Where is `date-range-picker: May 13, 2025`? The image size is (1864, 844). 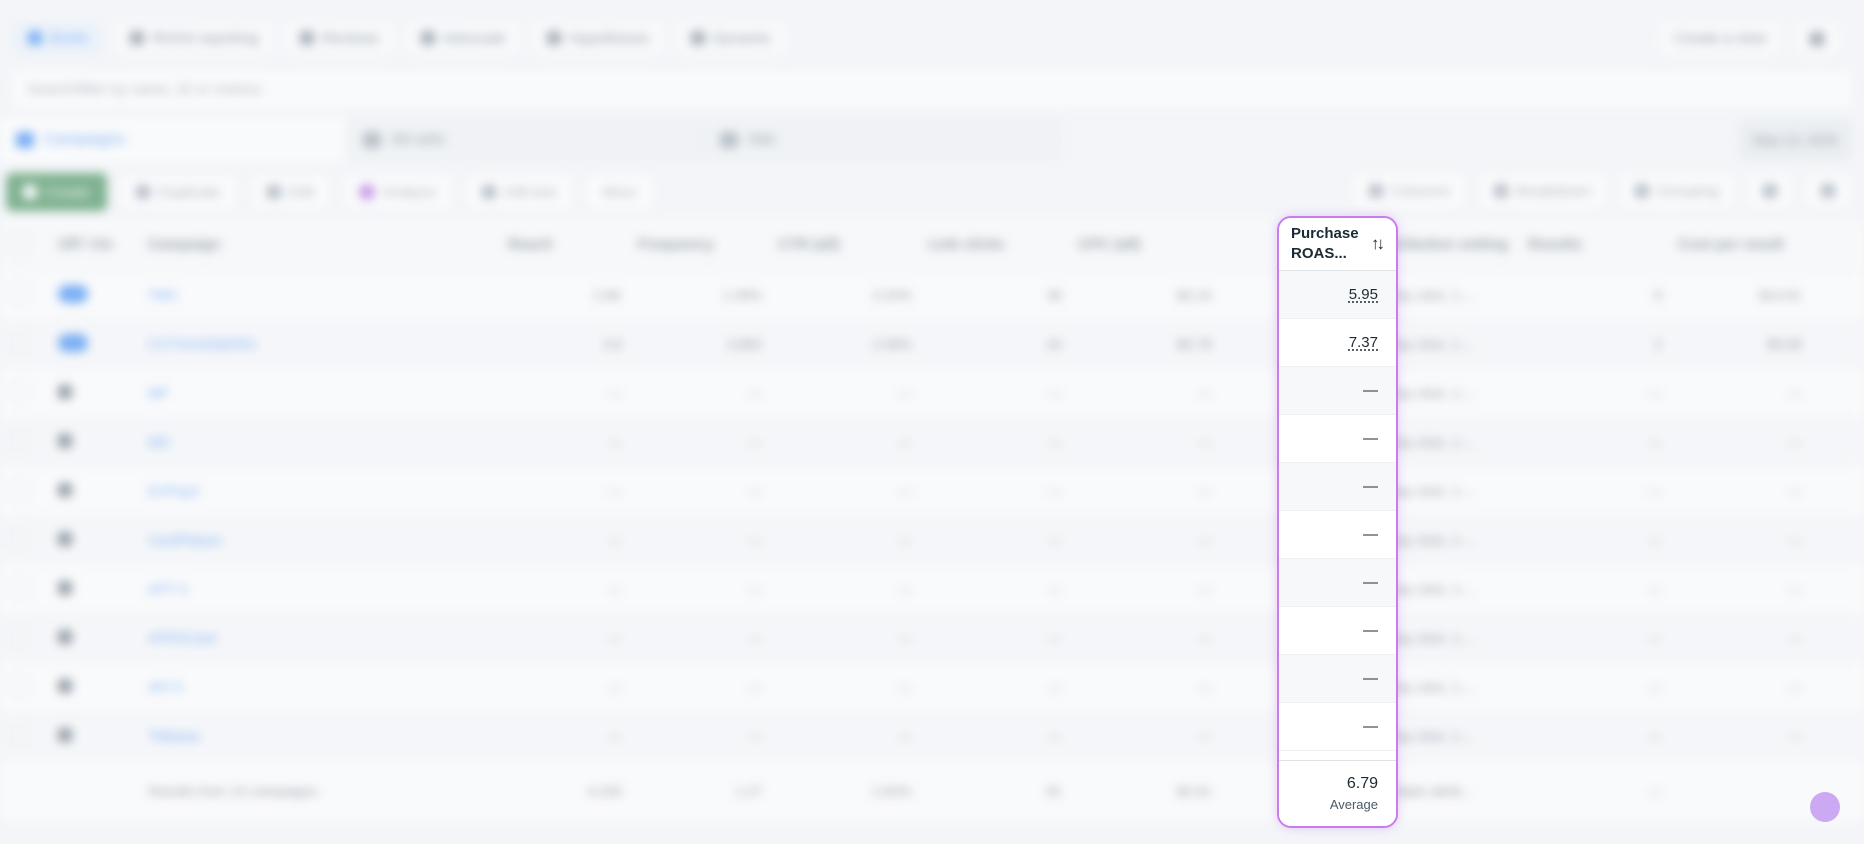 date-range-picker: May 13, 2025 is located at coordinates (1795, 140).